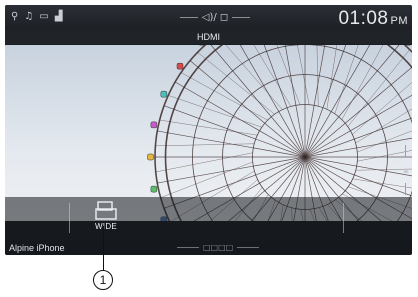 The height and width of the screenshot is (297, 418). I want to click on clock-ampm: PM, so click(399, 21).